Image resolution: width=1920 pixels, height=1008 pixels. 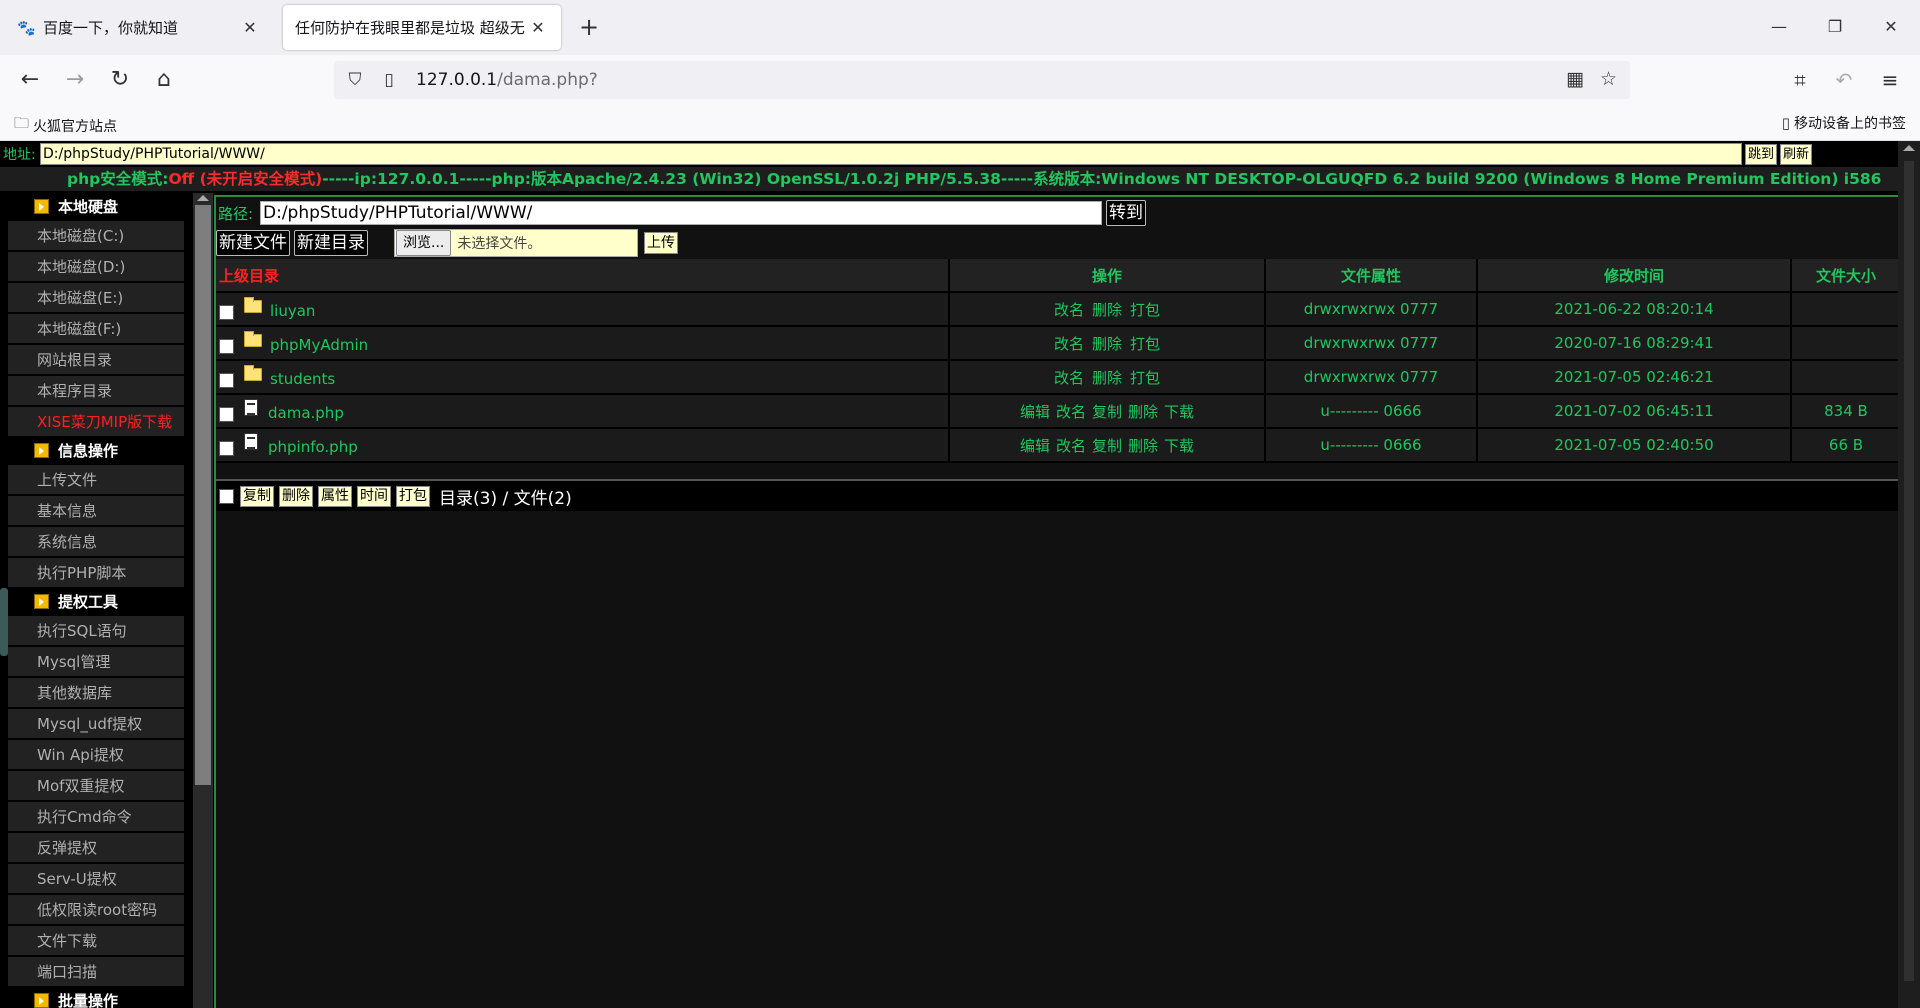 What do you see at coordinates (389, 80) in the screenshot?
I see `page-icon: ▯` at bounding box center [389, 80].